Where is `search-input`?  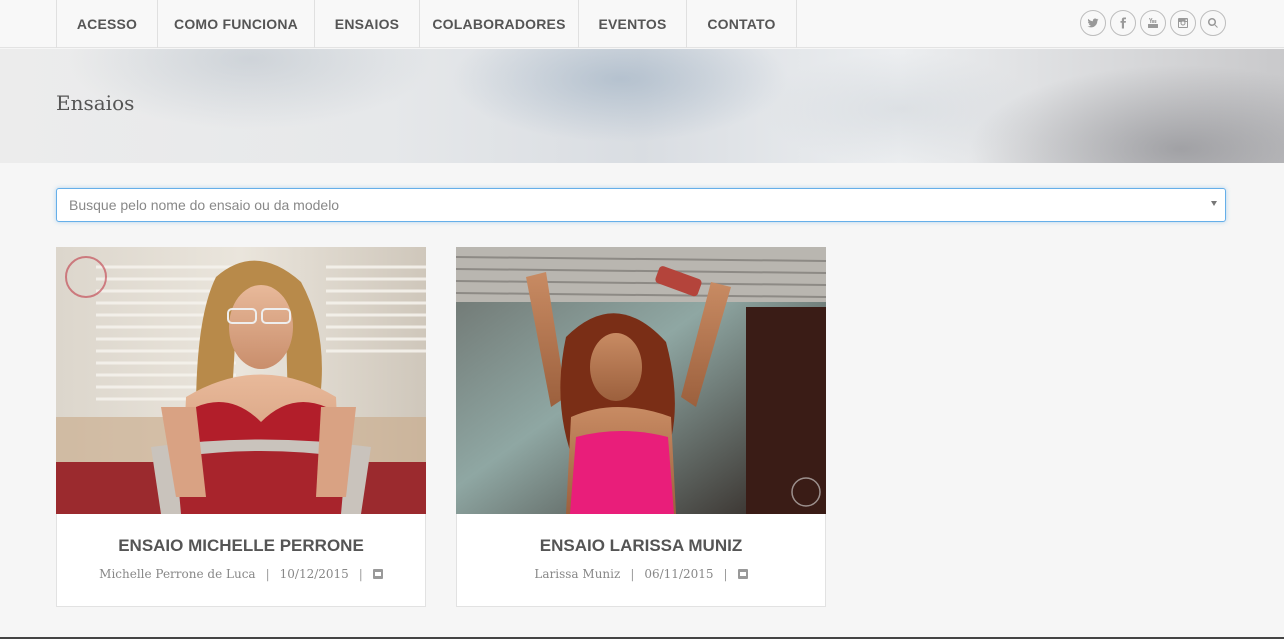
search-input is located at coordinates (641, 205).